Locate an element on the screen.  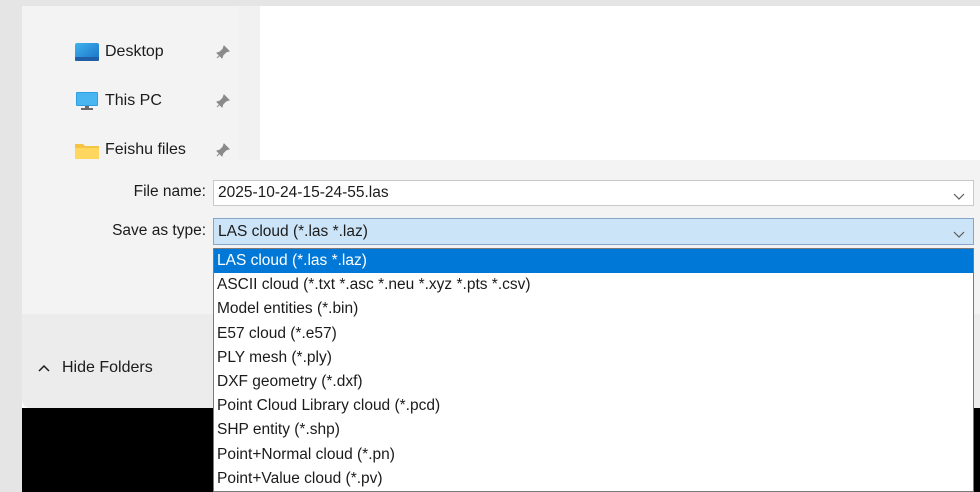
dropdown-option: DXF geometry (*.dxf) is located at coordinates (593, 382).